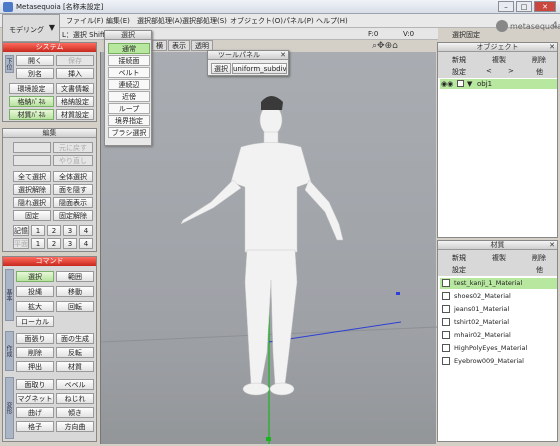 Image resolution: width=560 pixels, height=446 pixels. I want to click on object-row-obj1: ◉◉ ▼ obj1, so click(498, 84).